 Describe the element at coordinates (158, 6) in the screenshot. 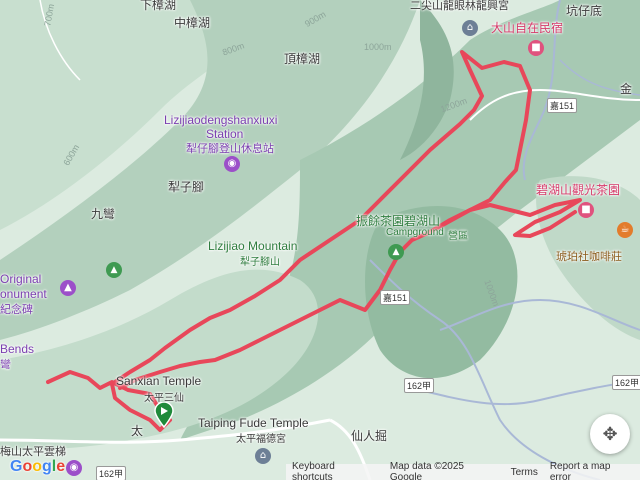

I see `place-label-xiazhanghu: 下樟湖` at that location.